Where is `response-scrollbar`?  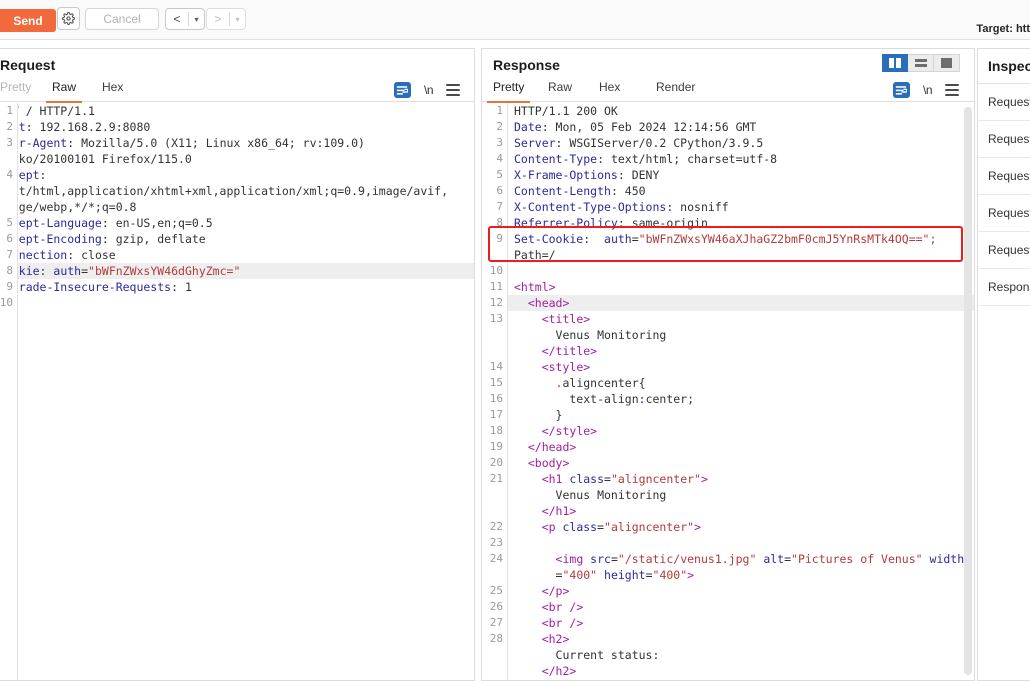
response-scrollbar is located at coordinates (968, 391).